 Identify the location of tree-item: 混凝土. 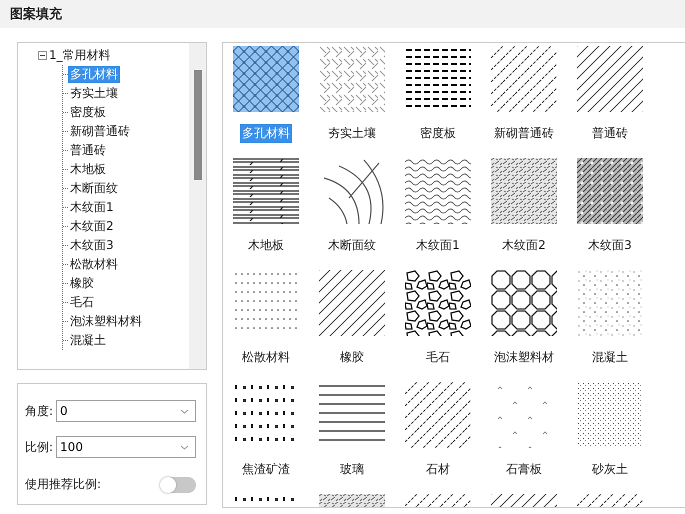
(88, 340).